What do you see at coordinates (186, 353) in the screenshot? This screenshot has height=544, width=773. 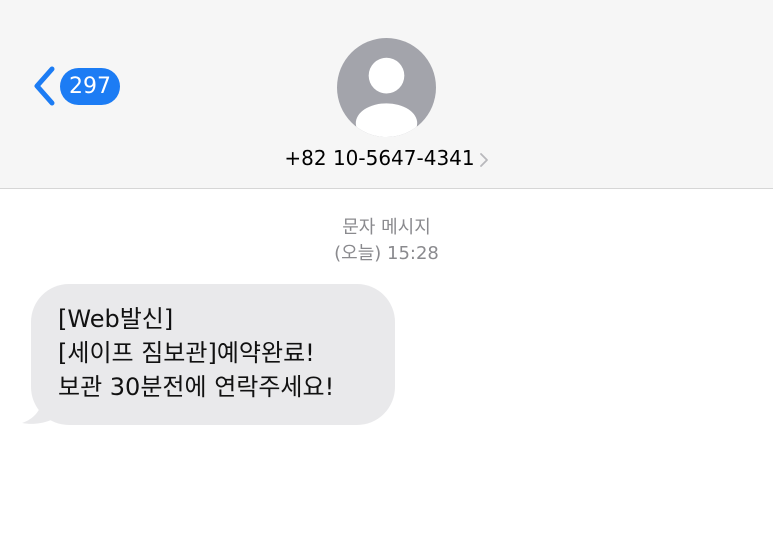 I see `message-line: [세이프 짐보관]예약완료!` at bounding box center [186, 353].